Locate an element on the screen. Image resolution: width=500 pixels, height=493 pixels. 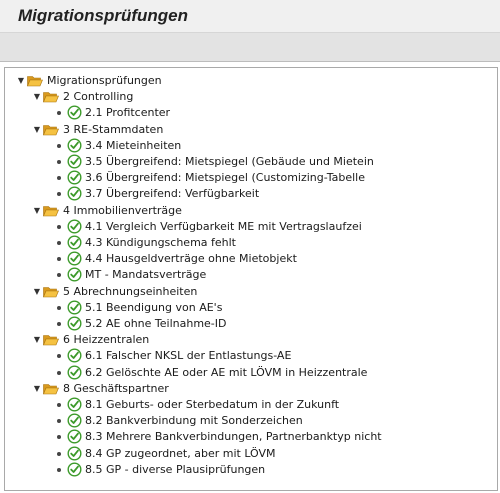
page-title: Migrationsprüfungen is located at coordinates (103, 15).